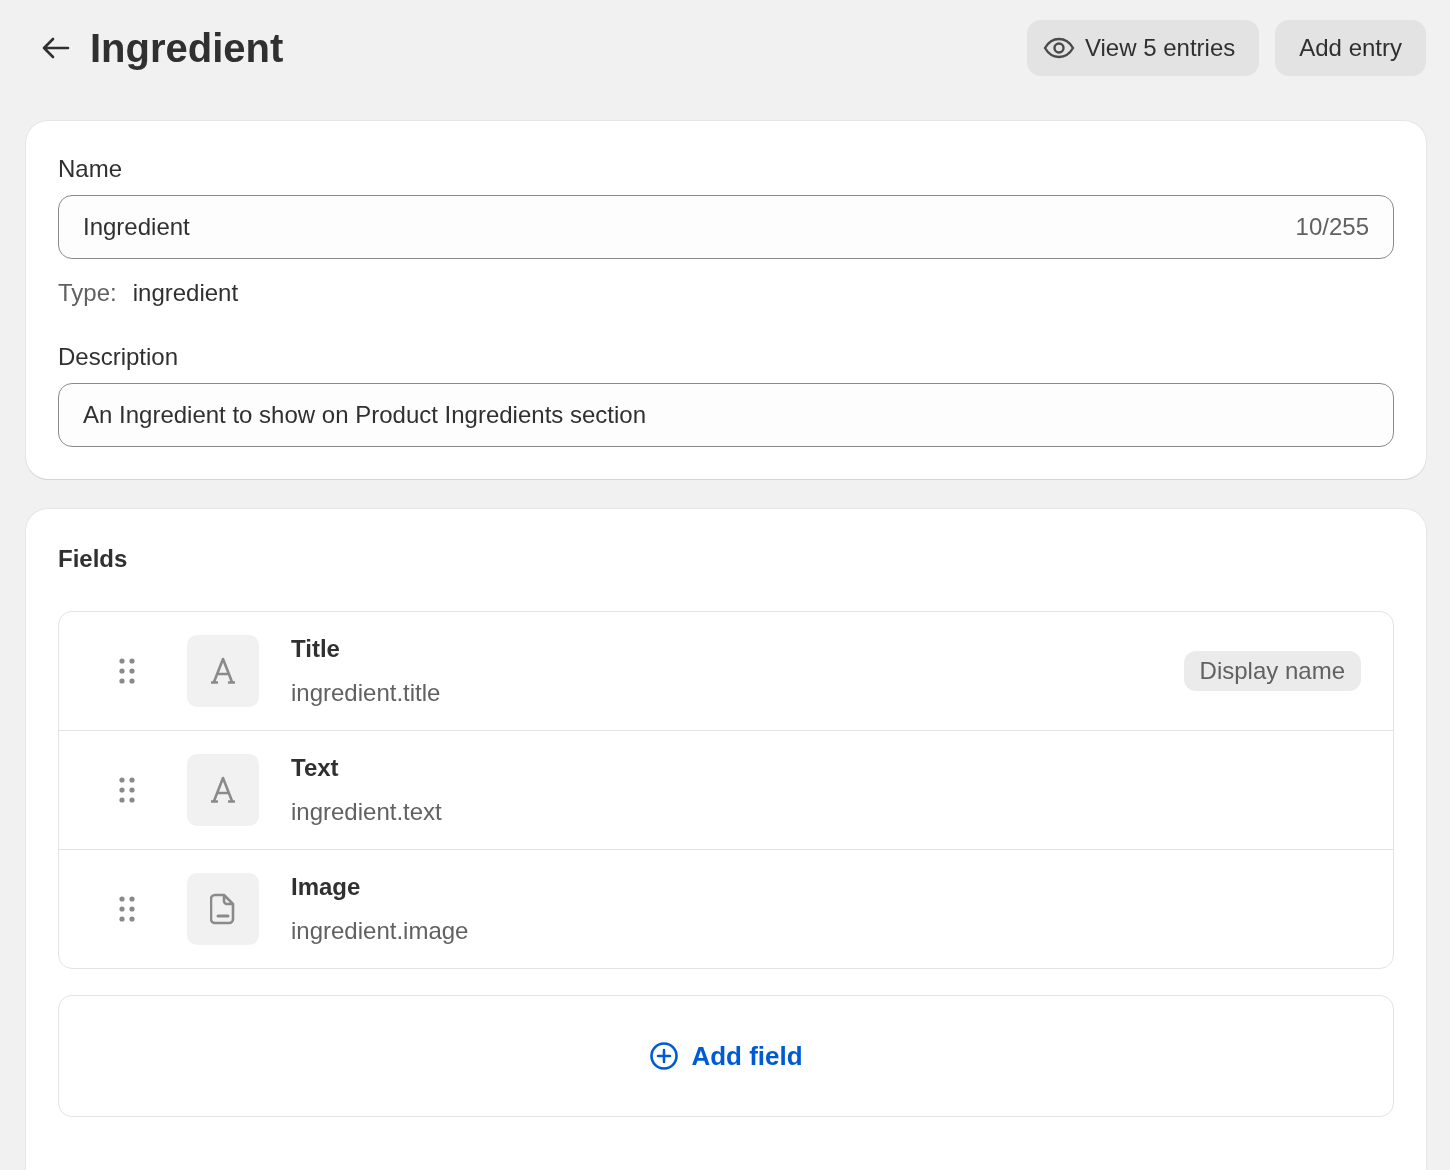 This screenshot has height=1170, width=1450. Describe the element at coordinates (119, 357) in the screenshot. I see `description-label: Description` at that location.